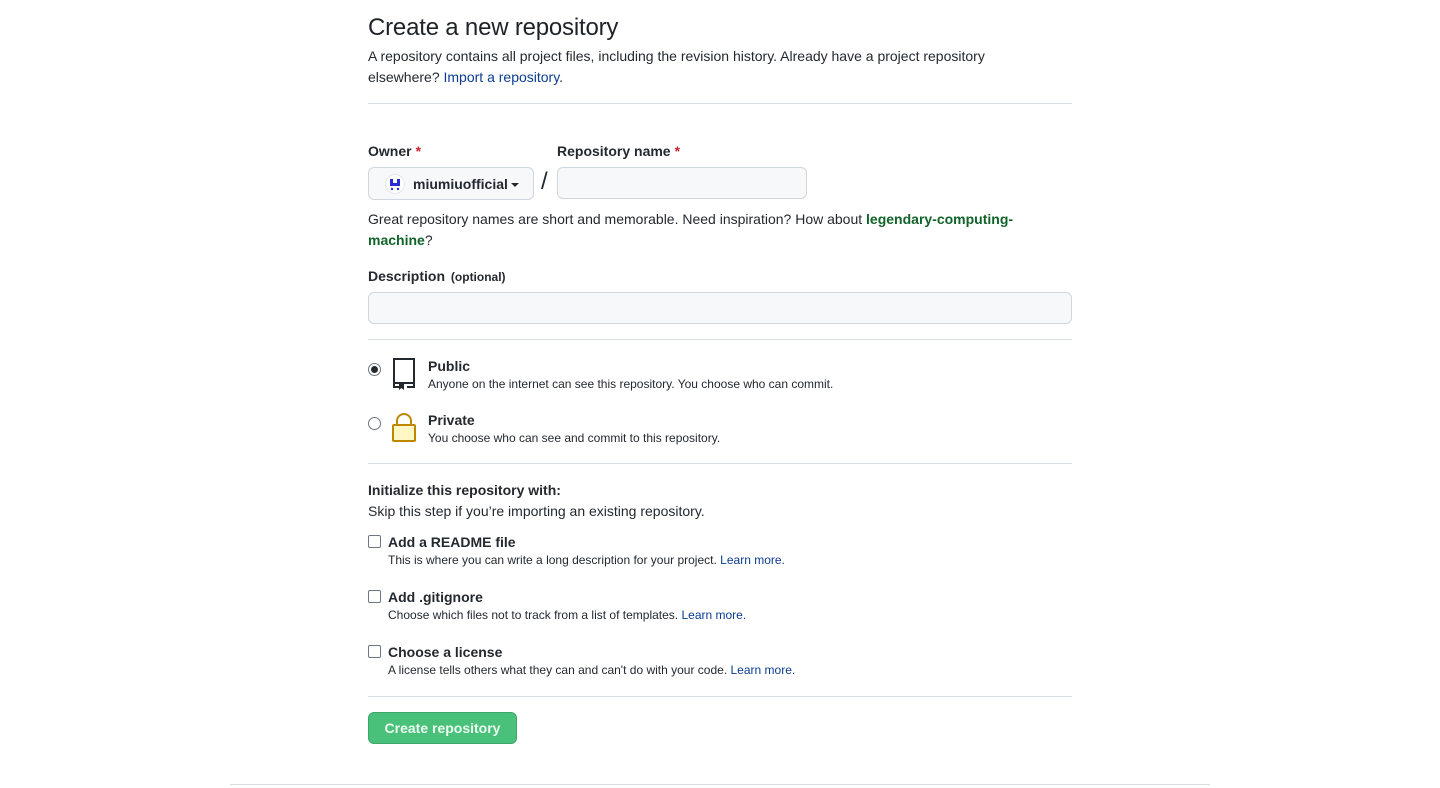 The width and height of the screenshot is (1440, 788). Describe the element at coordinates (478, 277) in the screenshot. I see `description-optional: (optional)` at that location.